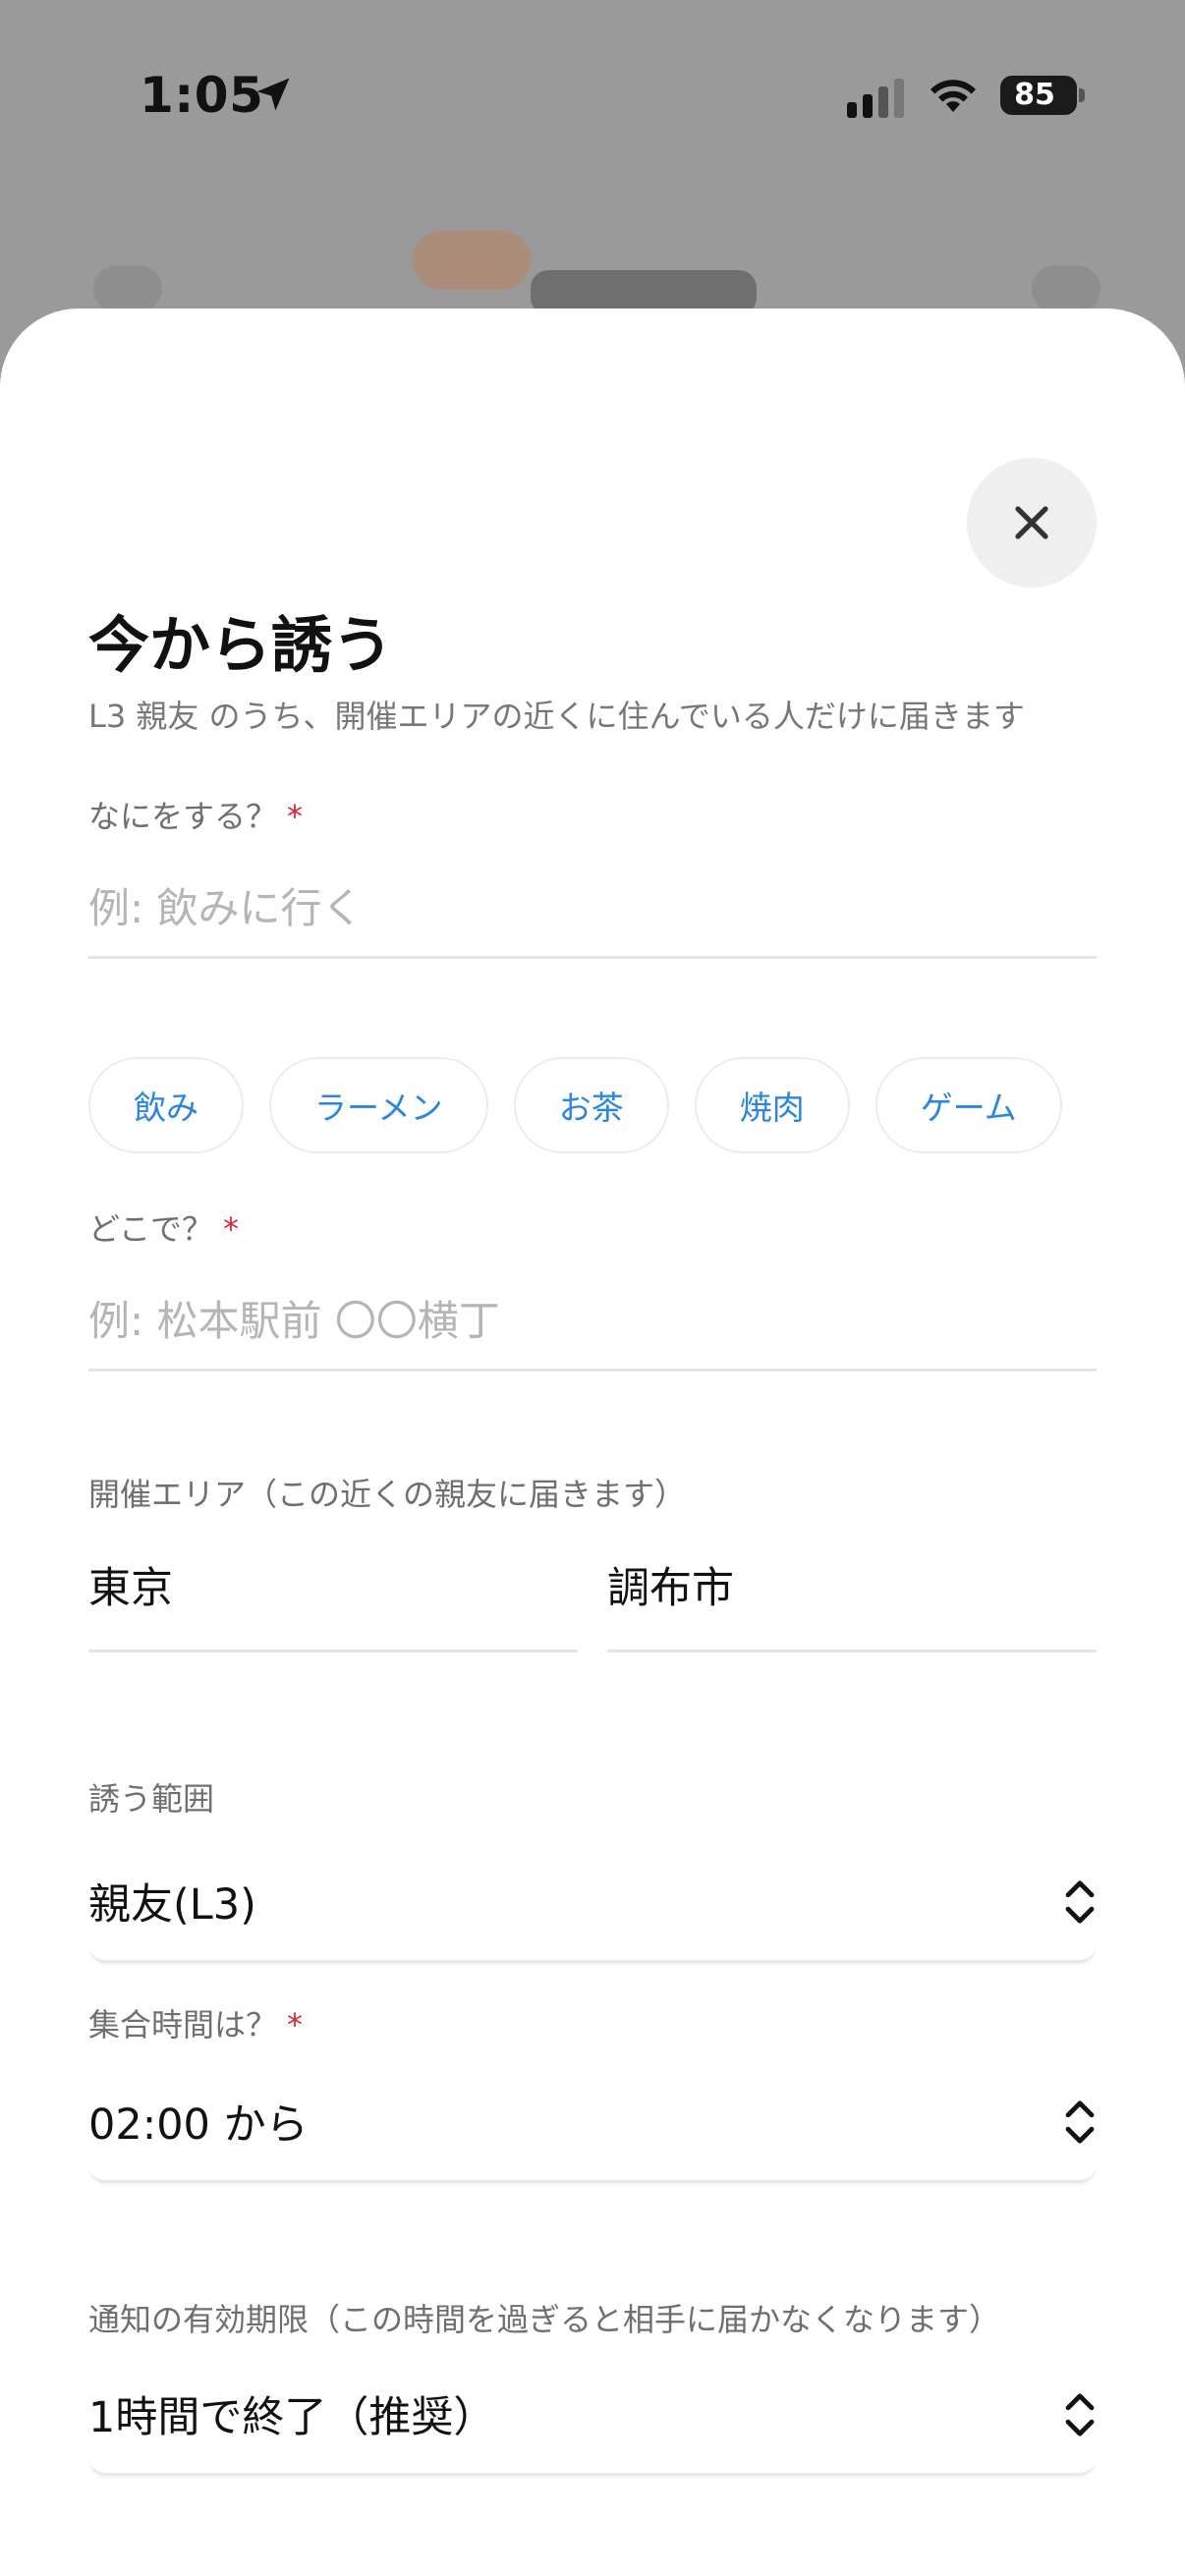 The height and width of the screenshot is (2576, 1185). I want to click on chip-ramen: ラーメン, so click(379, 1105).